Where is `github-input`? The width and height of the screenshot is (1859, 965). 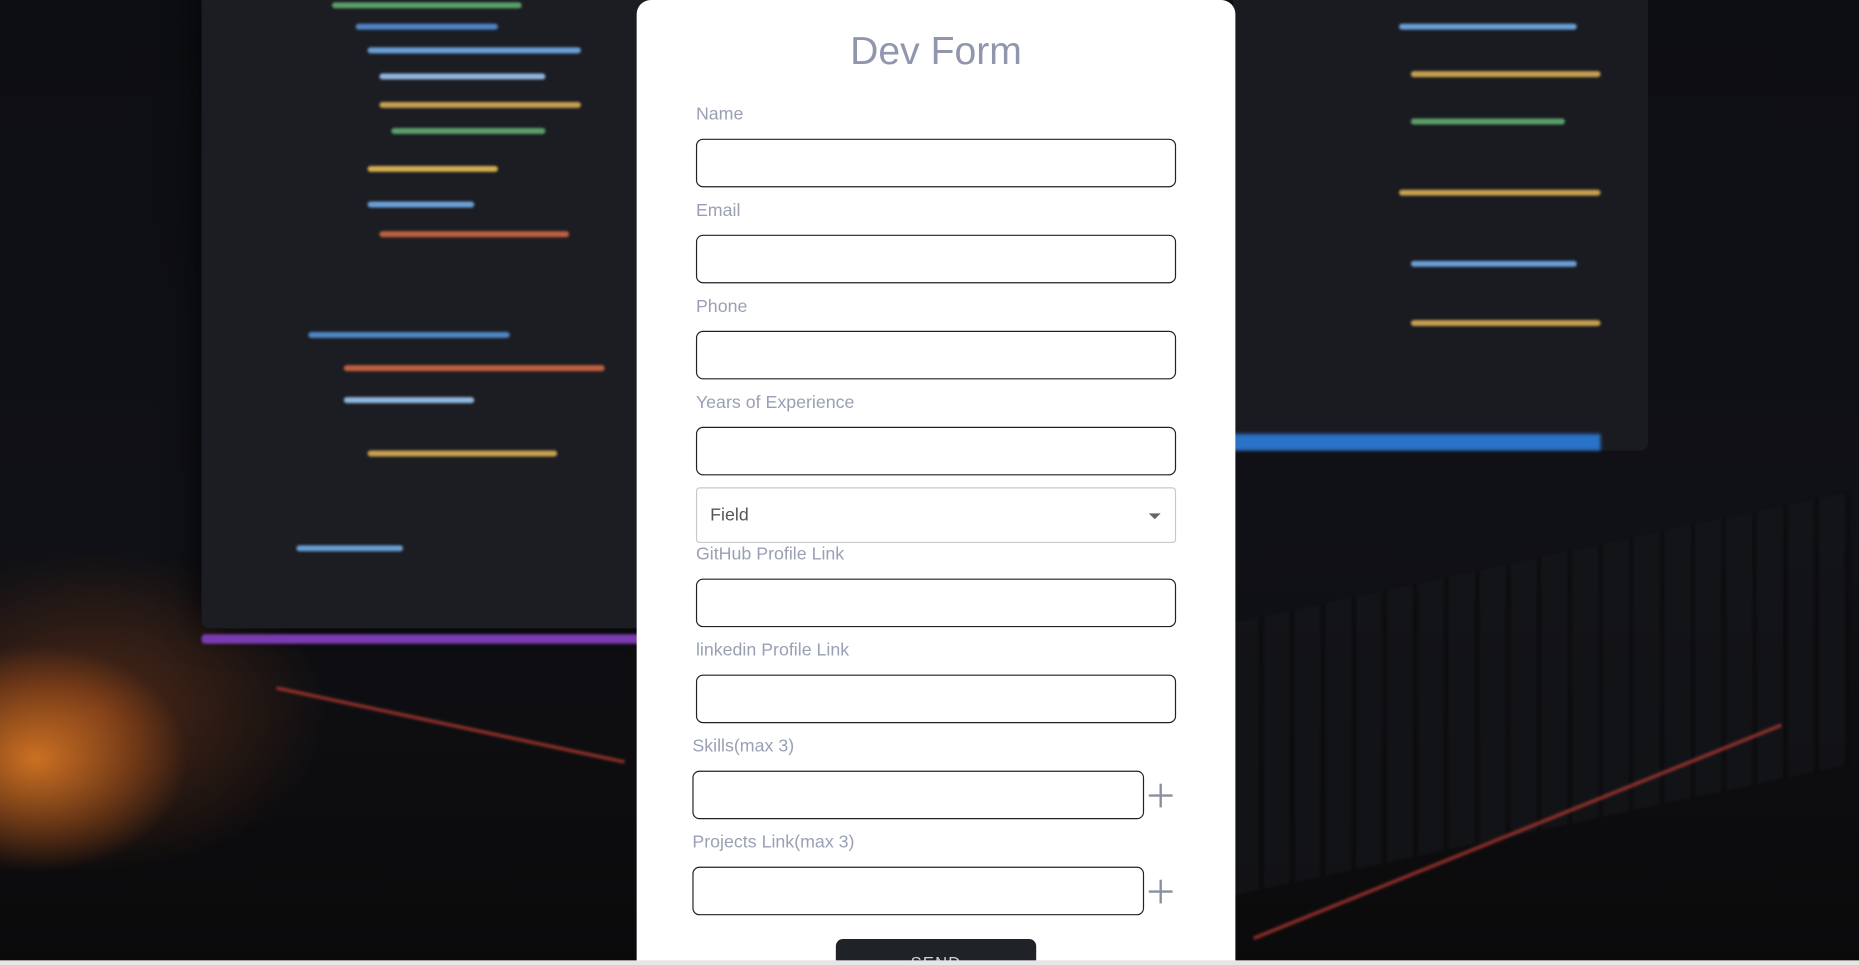 github-input is located at coordinates (936, 603).